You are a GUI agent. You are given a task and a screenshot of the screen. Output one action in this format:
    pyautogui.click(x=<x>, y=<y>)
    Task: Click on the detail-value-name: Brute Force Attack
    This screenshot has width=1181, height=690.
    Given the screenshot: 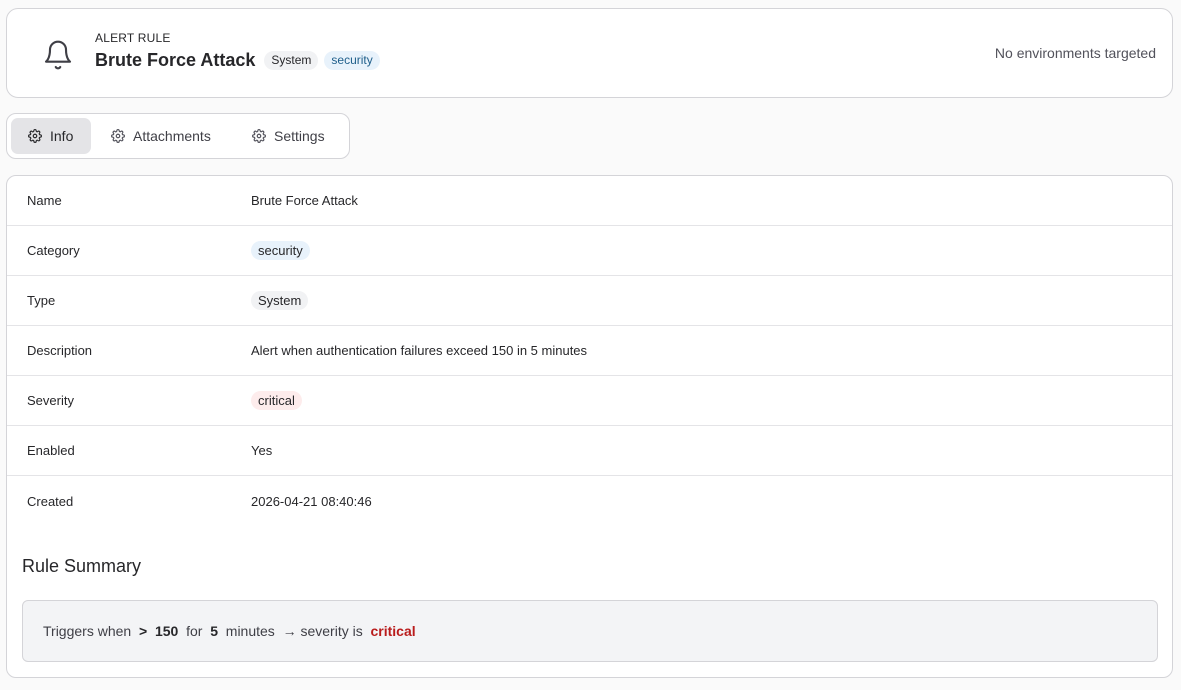 What is the action you would take?
    pyautogui.click(x=304, y=200)
    